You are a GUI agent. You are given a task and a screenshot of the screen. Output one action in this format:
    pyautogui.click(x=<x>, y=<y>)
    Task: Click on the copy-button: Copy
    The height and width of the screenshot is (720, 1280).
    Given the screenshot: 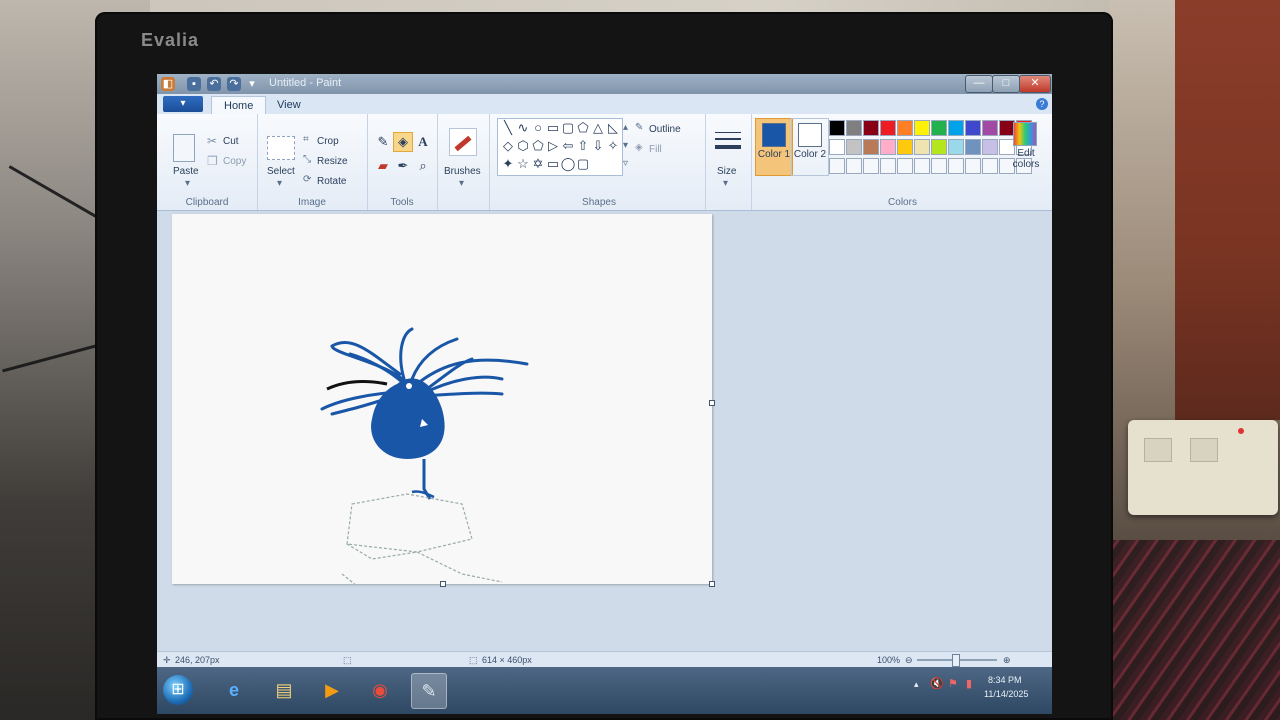 What is the action you would take?
    pyautogui.click(x=234, y=161)
    